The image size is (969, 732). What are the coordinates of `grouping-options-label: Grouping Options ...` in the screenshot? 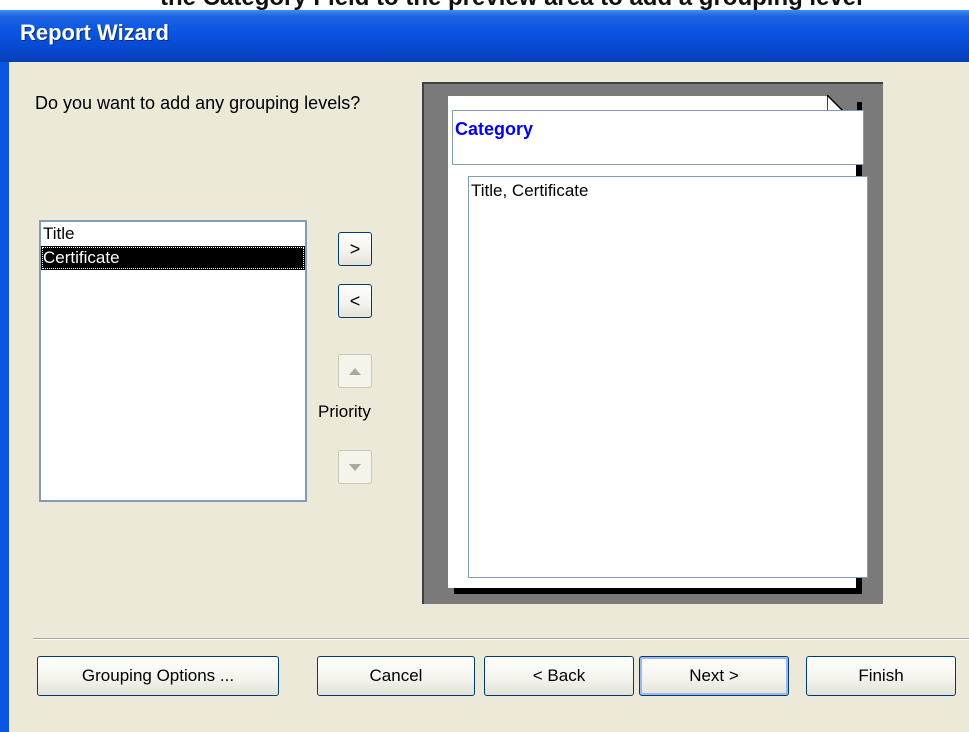 It's located at (158, 675).